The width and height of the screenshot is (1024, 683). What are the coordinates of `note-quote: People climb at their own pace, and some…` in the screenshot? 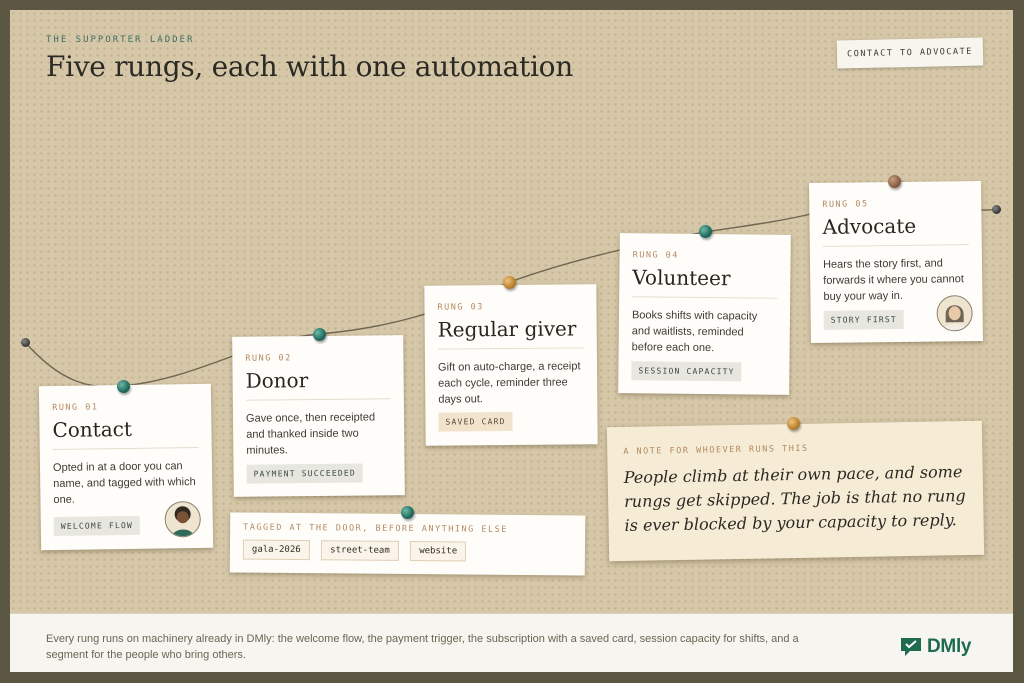 It's located at (794, 498).